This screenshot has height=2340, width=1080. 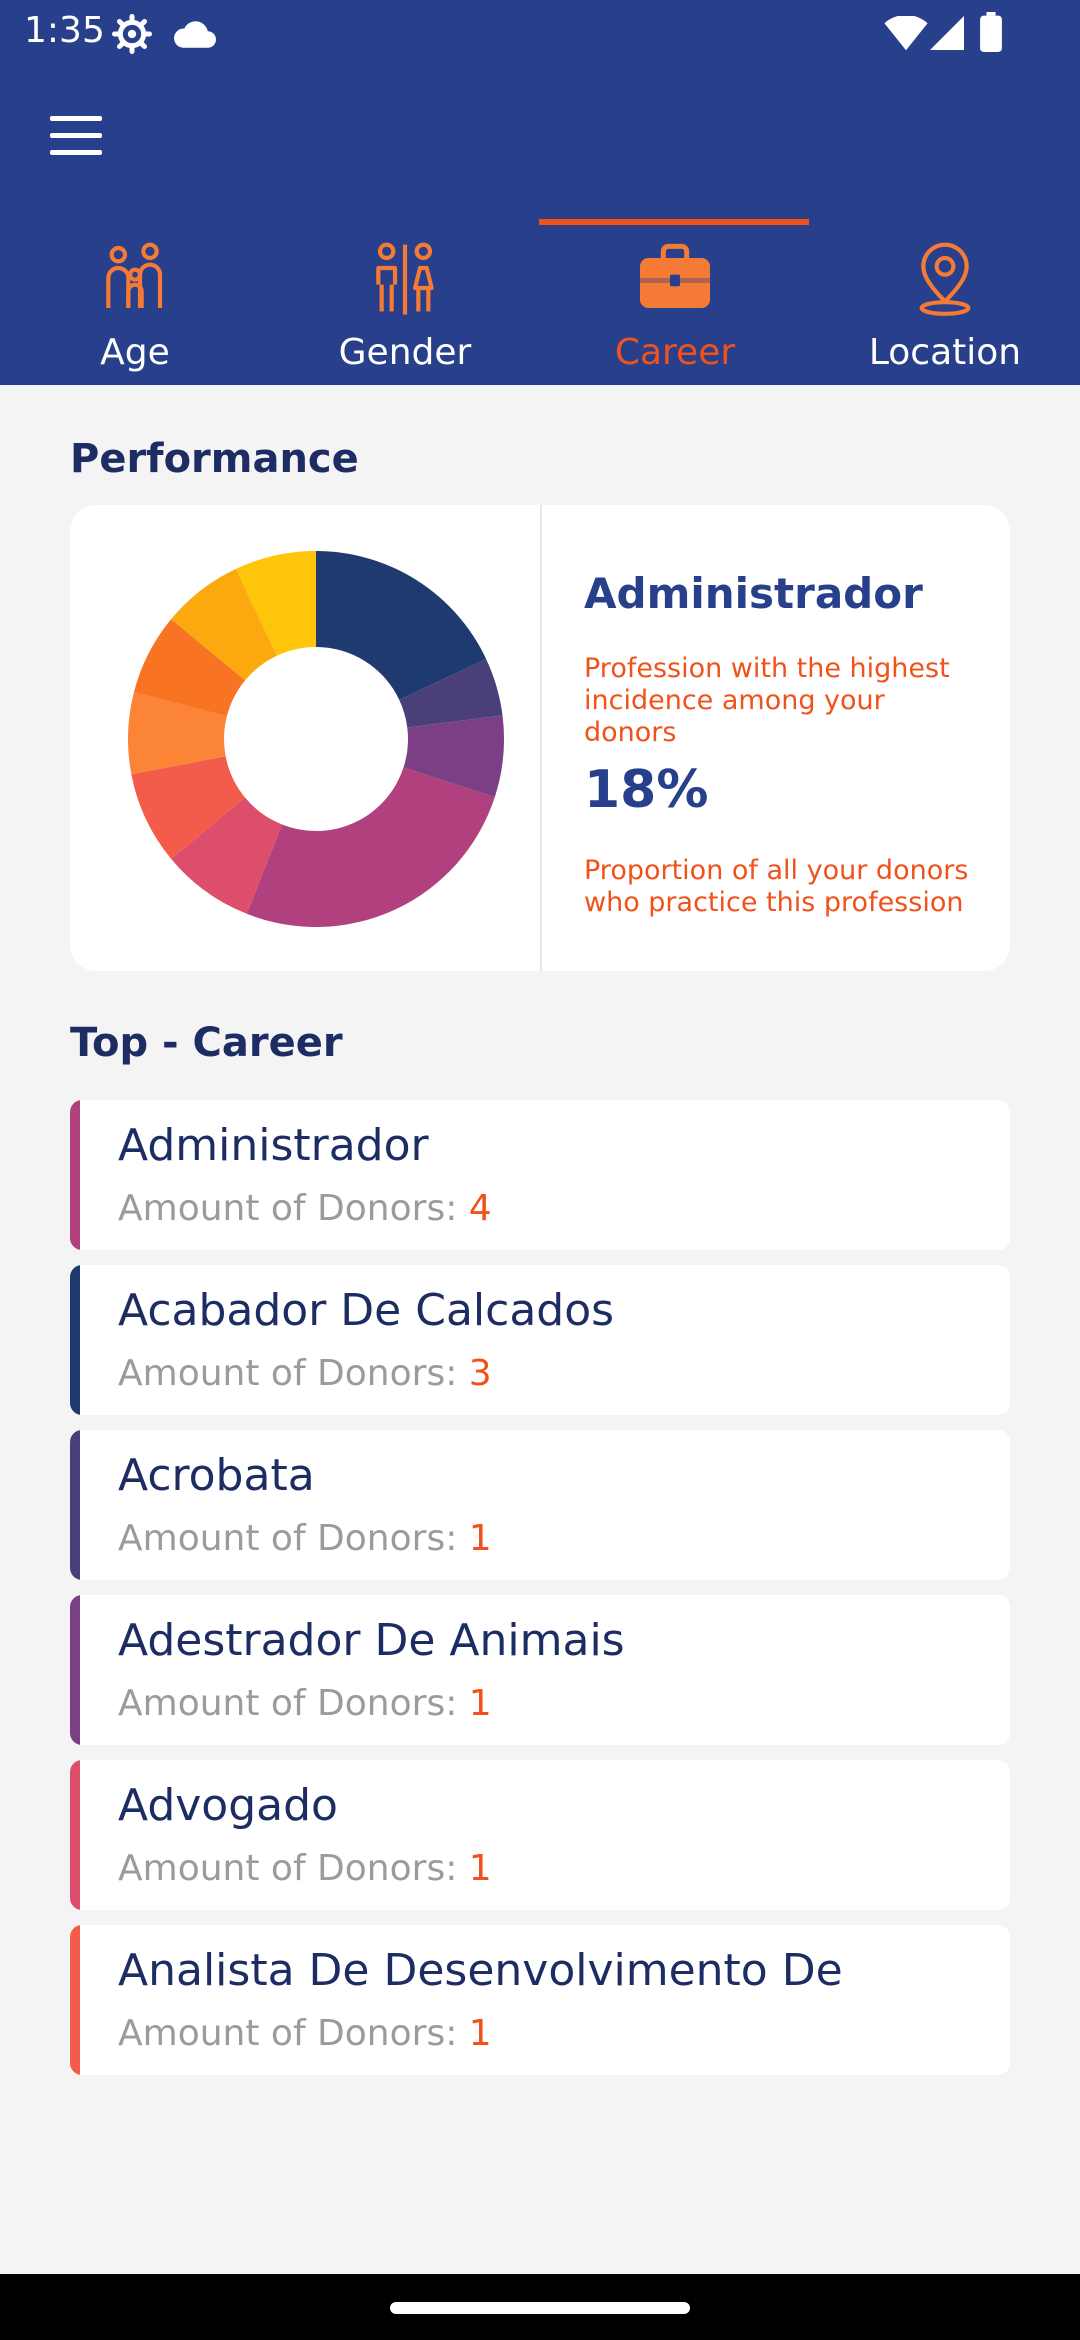 What do you see at coordinates (206, 1043) in the screenshot?
I see `top-career-title: Top - Career` at bounding box center [206, 1043].